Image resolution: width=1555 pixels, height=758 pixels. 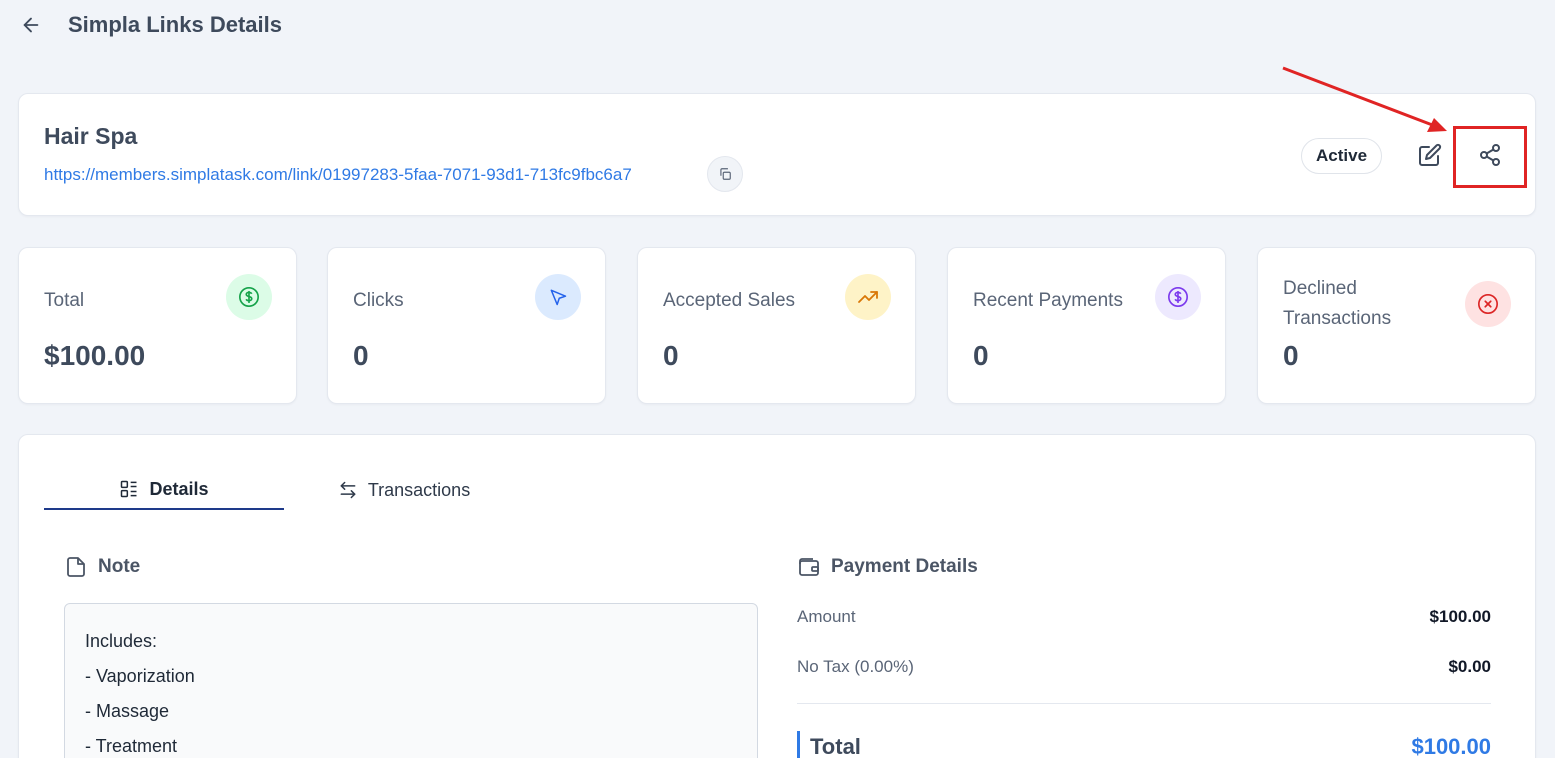 I want to click on note-line: - Vaporization, so click(x=140, y=676).